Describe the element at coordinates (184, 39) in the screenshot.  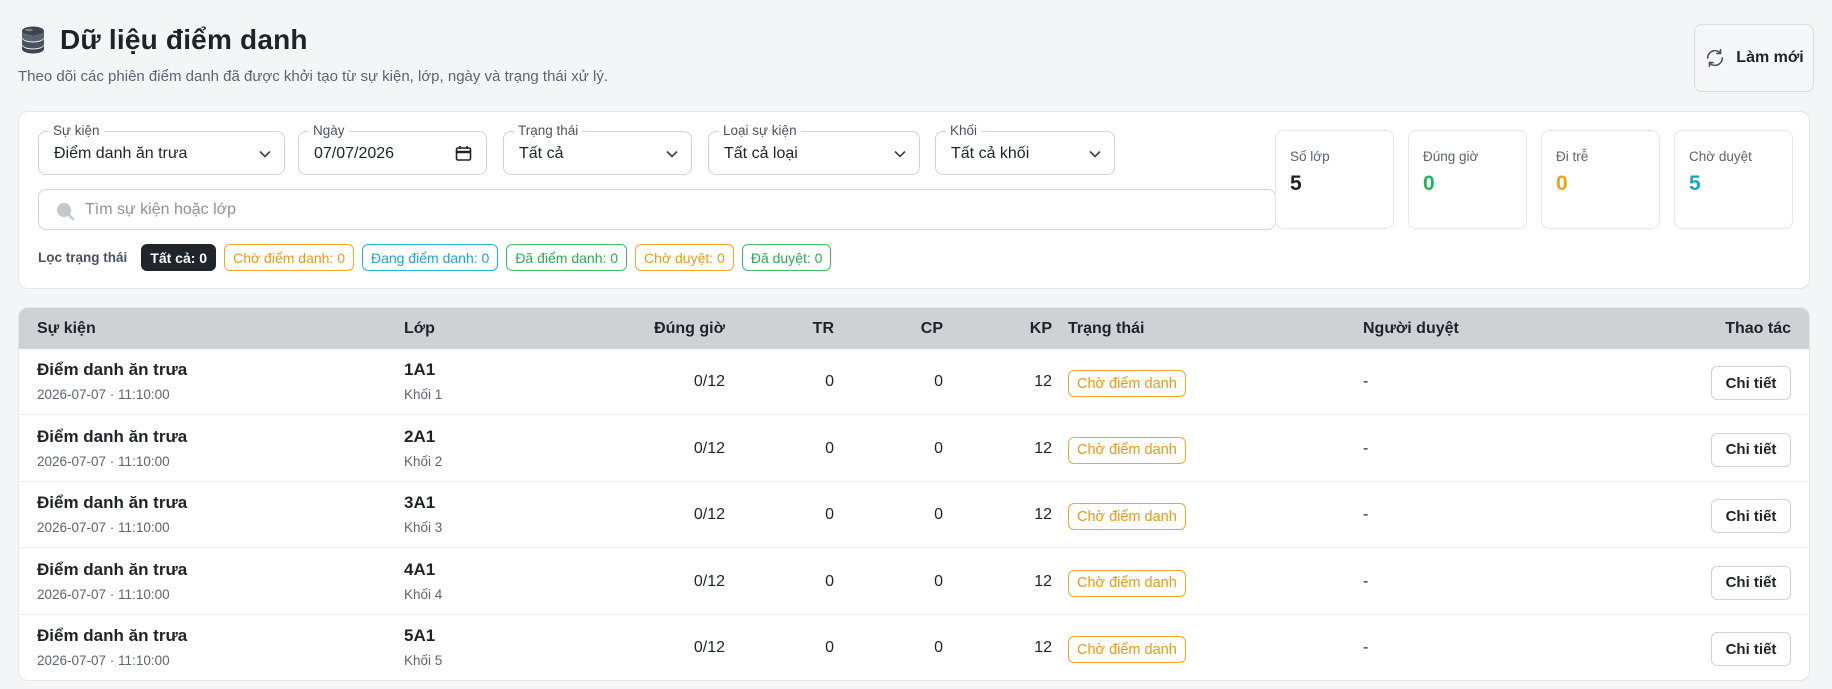
I see `page-title: Dữ liệu điểm danh` at that location.